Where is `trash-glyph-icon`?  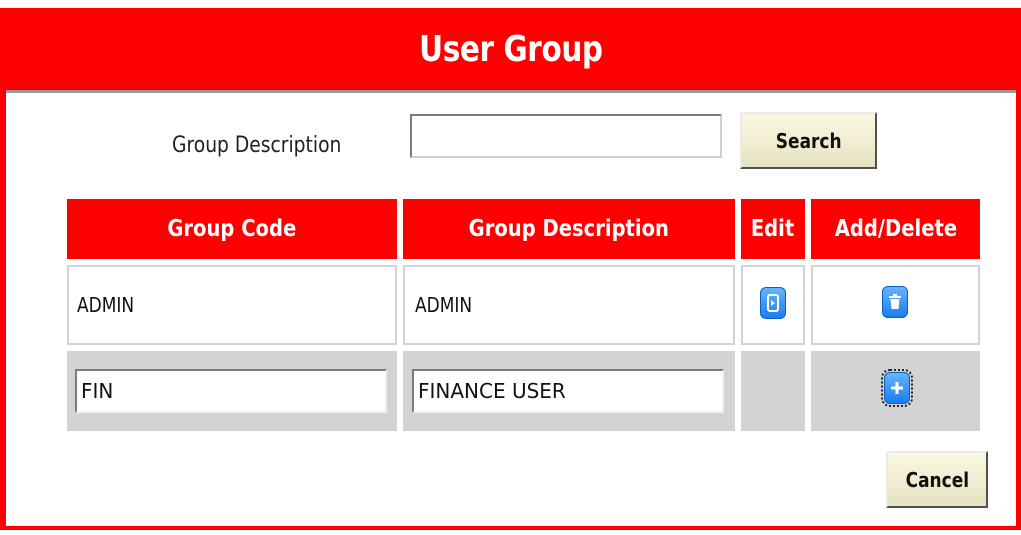
trash-glyph-icon is located at coordinates (895, 301).